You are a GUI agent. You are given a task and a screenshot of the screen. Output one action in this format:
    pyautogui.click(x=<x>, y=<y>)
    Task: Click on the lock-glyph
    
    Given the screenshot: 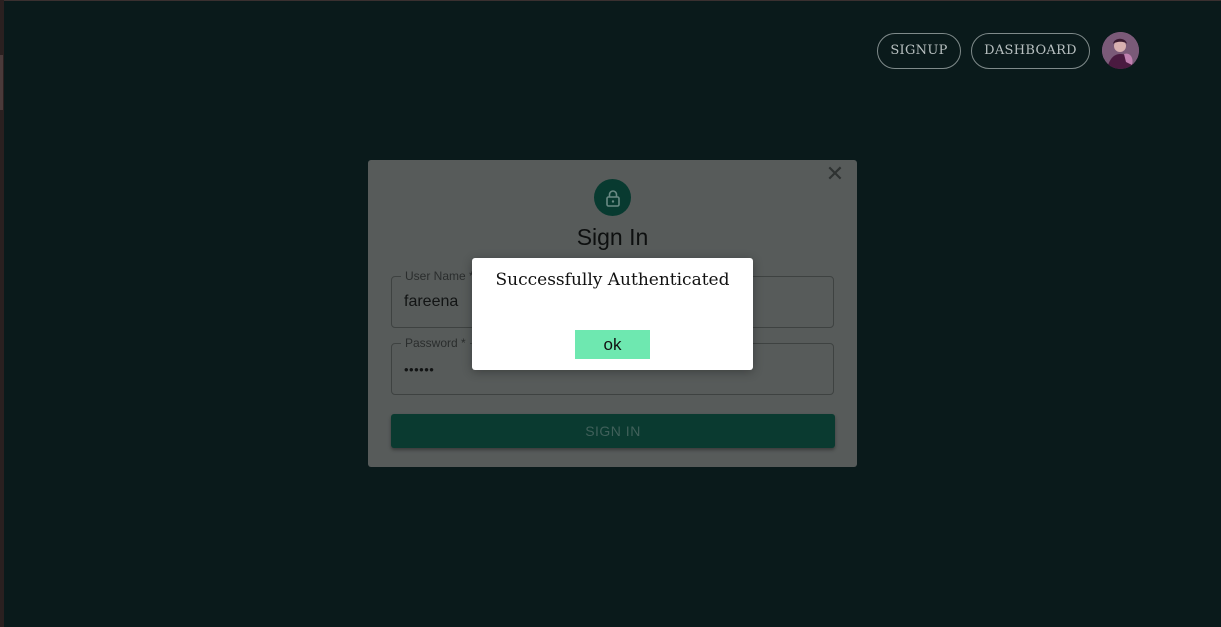 What is the action you would take?
    pyautogui.click(x=612, y=198)
    